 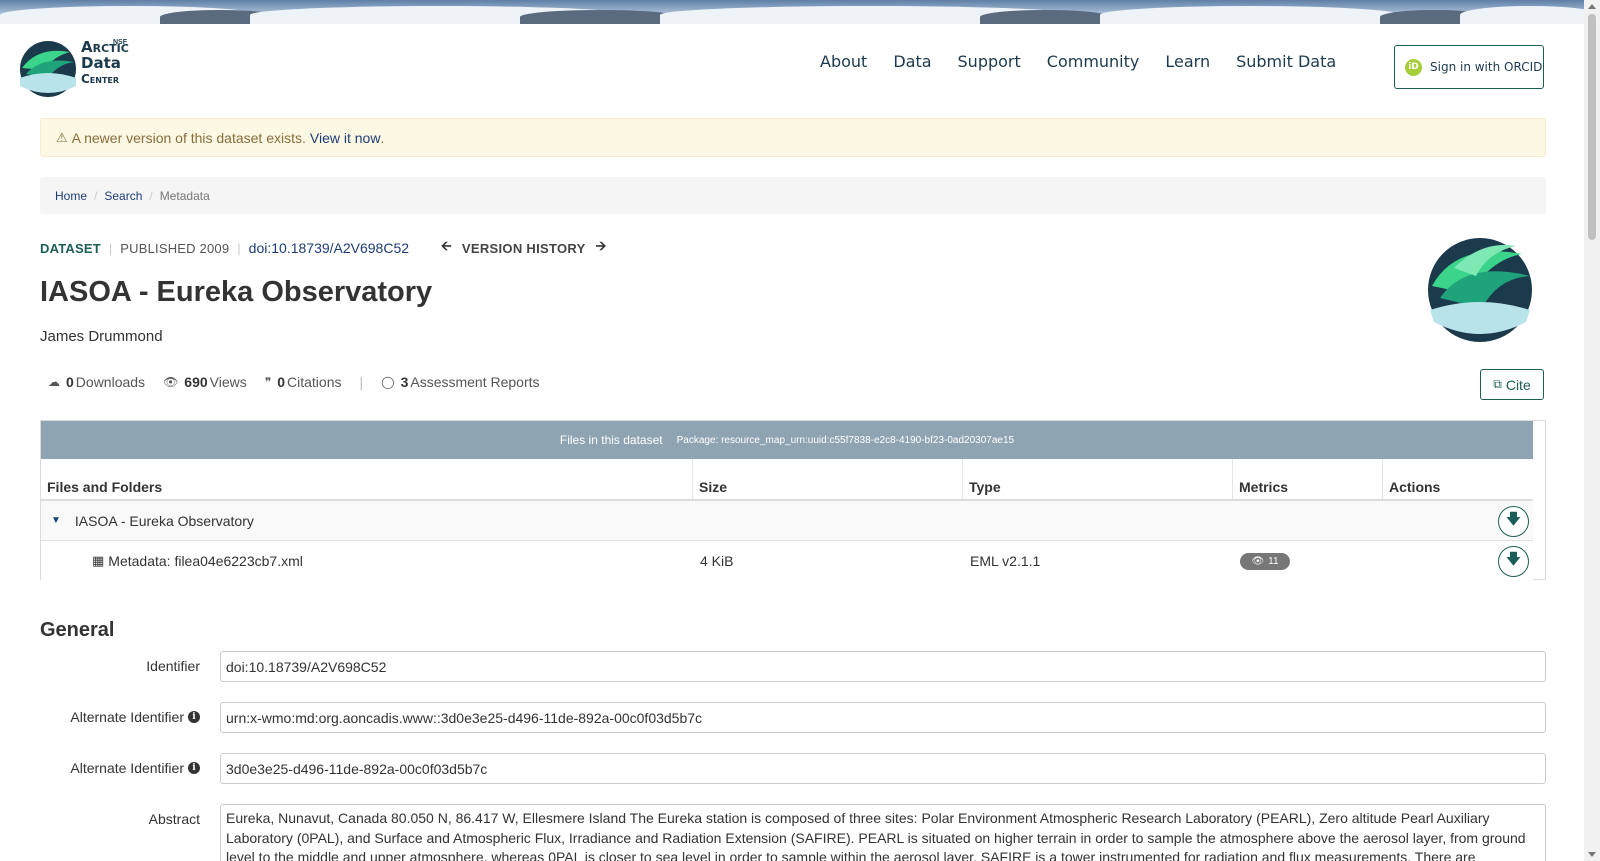 What do you see at coordinates (71, 196) in the screenshot?
I see `breadcrumb-home: Home` at bounding box center [71, 196].